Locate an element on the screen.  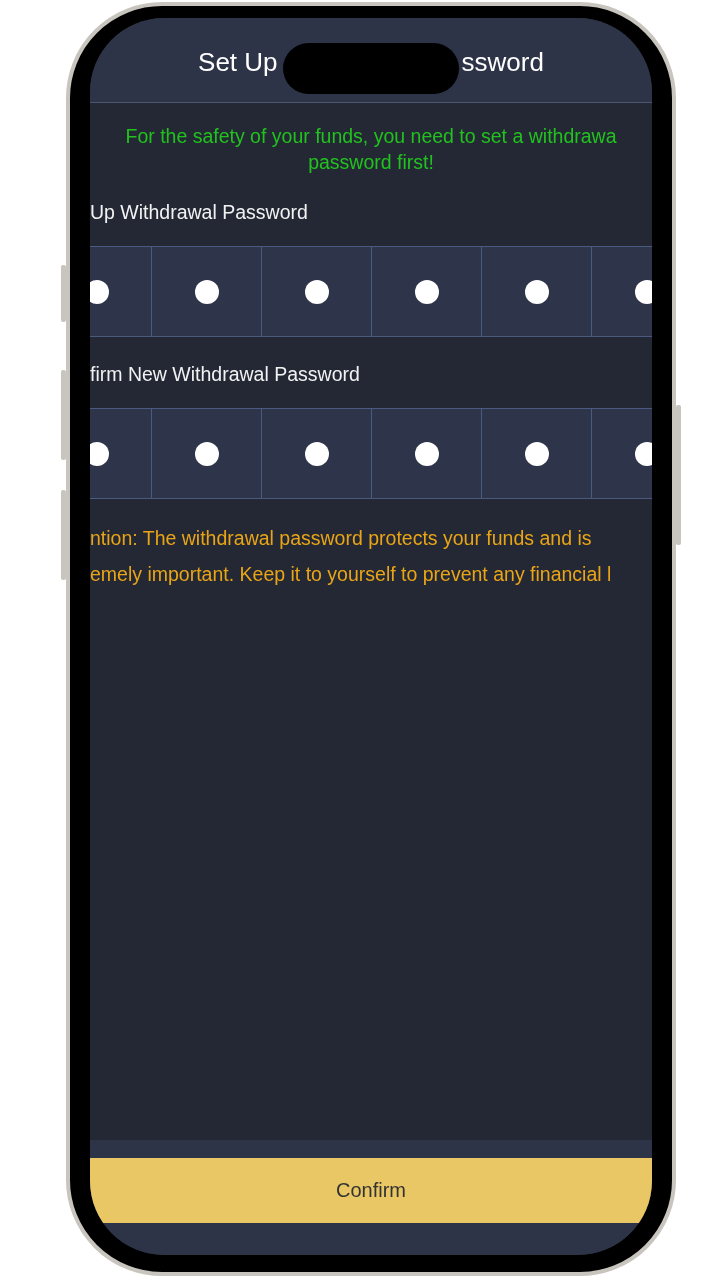
field-label: Up Withdrawal Password is located at coordinates (199, 212).